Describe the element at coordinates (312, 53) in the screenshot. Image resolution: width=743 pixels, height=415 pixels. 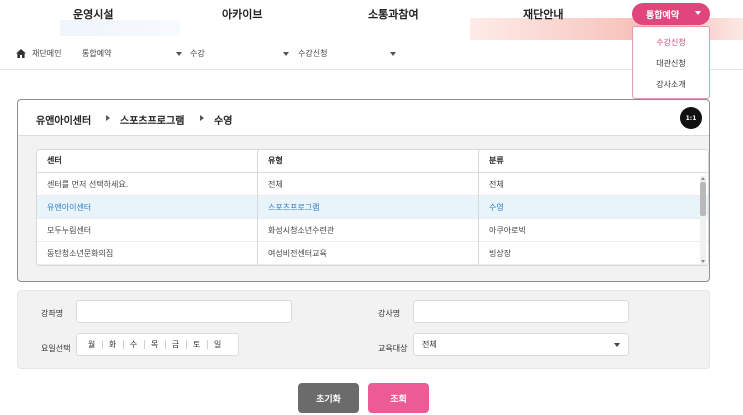
I see `breadcrumb-registration: 수강신청` at that location.